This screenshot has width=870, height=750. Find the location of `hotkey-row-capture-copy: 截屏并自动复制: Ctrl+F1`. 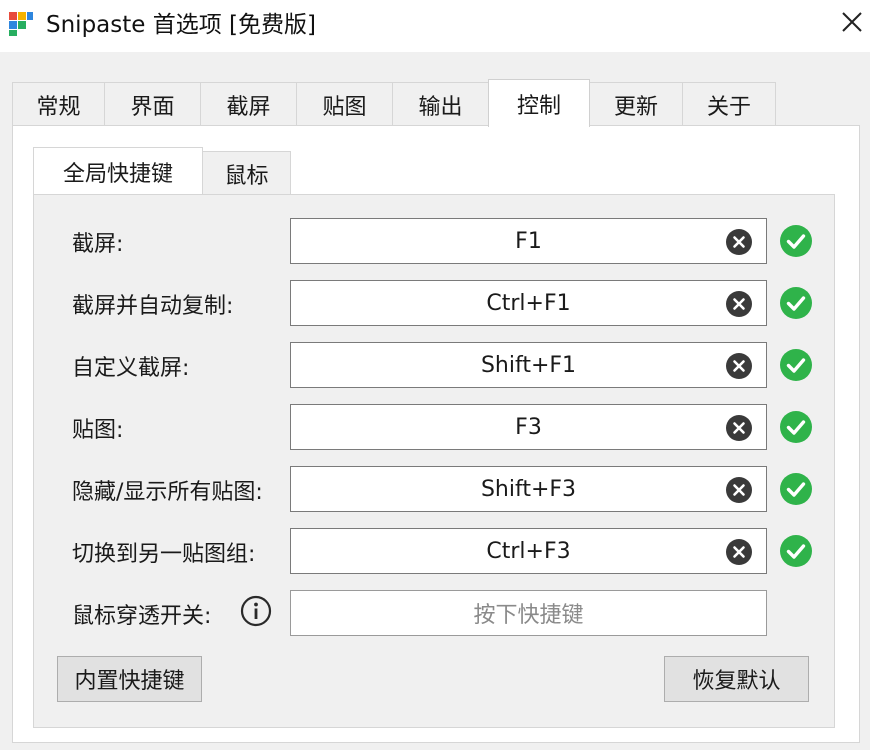

hotkey-row-capture-copy: 截屏并自动复制: Ctrl+F1 is located at coordinates (452, 303).